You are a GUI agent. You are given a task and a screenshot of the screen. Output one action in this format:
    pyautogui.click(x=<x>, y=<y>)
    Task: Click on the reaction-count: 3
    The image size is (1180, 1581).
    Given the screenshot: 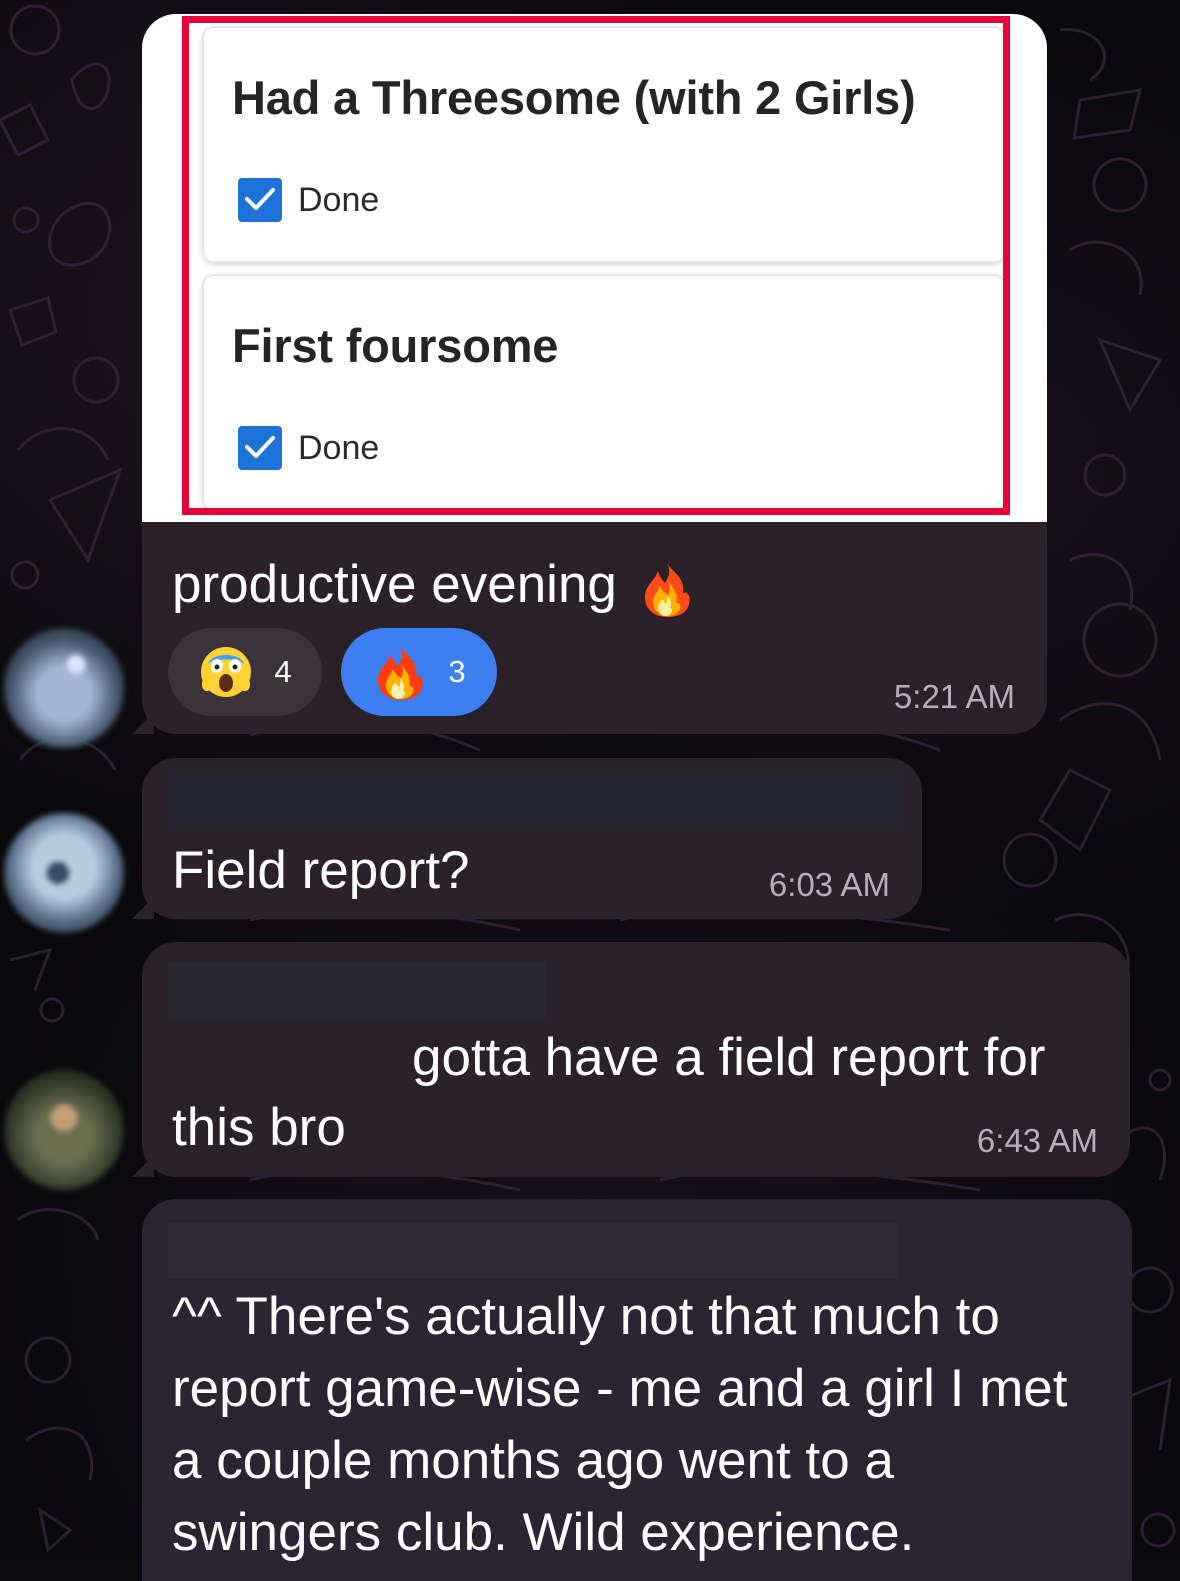 What is the action you would take?
    pyautogui.click(x=457, y=671)
    